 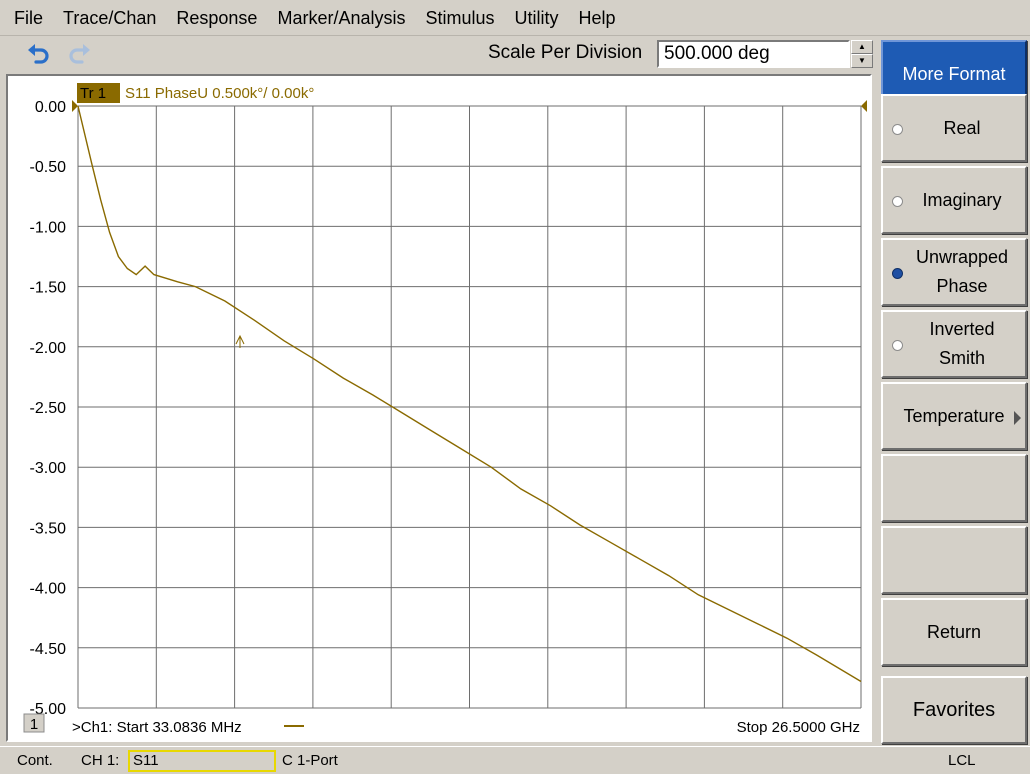 What do you see at coordinates (962, 760) in the screenshot?
I see `status-remote: LCL` at bounding box center [962, 760].